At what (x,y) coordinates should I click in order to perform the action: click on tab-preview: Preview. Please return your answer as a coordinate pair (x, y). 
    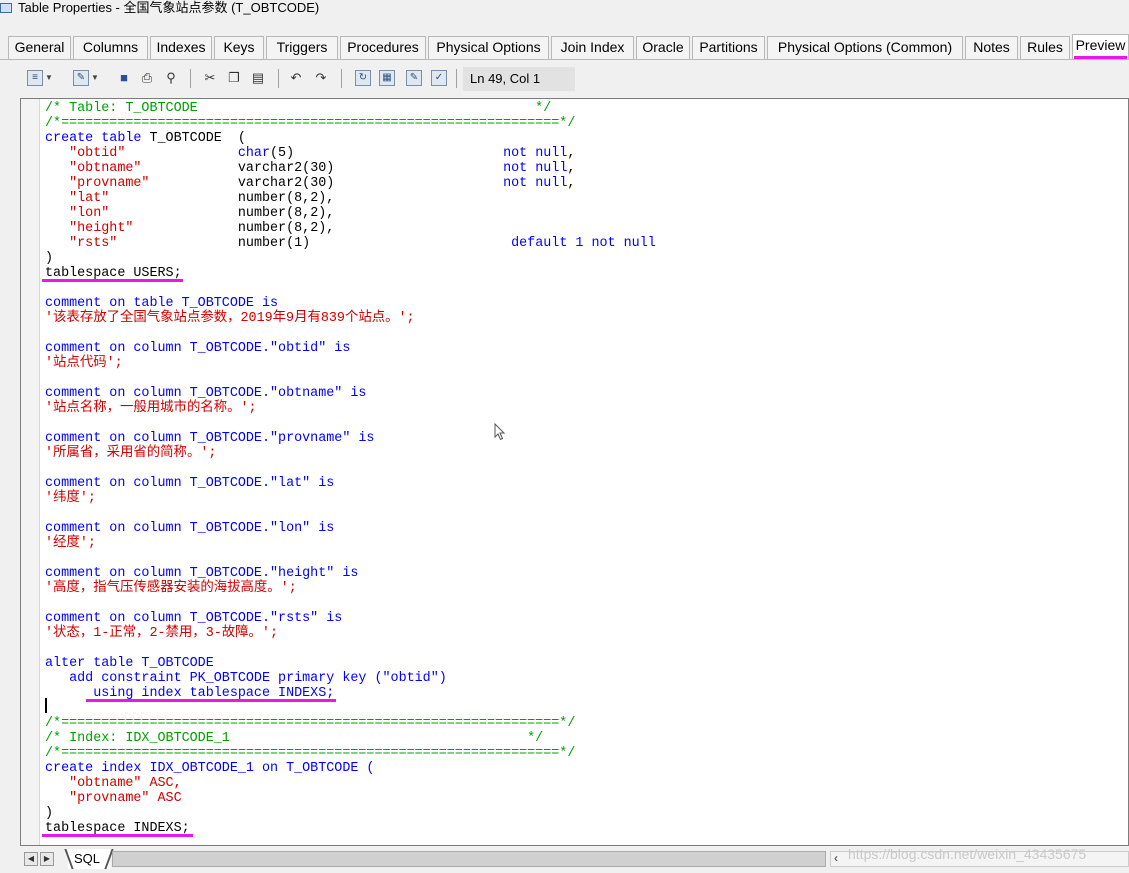
    Looking at the image, I should click on (1100, 46).